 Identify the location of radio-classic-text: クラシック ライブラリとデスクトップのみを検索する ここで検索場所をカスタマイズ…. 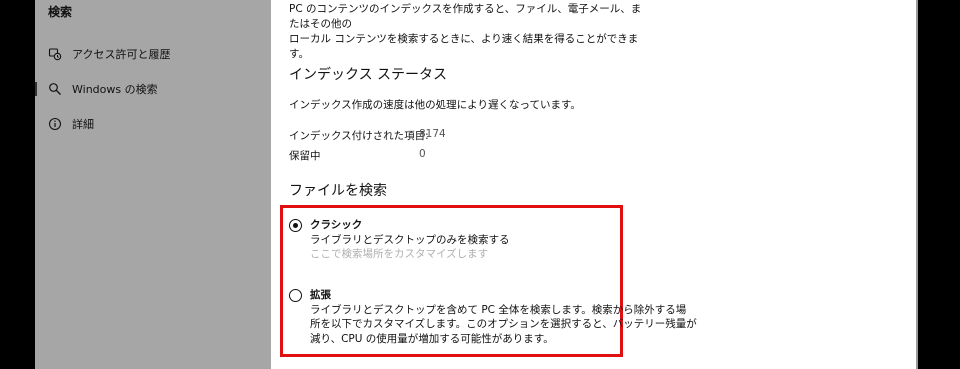
(410, 240).